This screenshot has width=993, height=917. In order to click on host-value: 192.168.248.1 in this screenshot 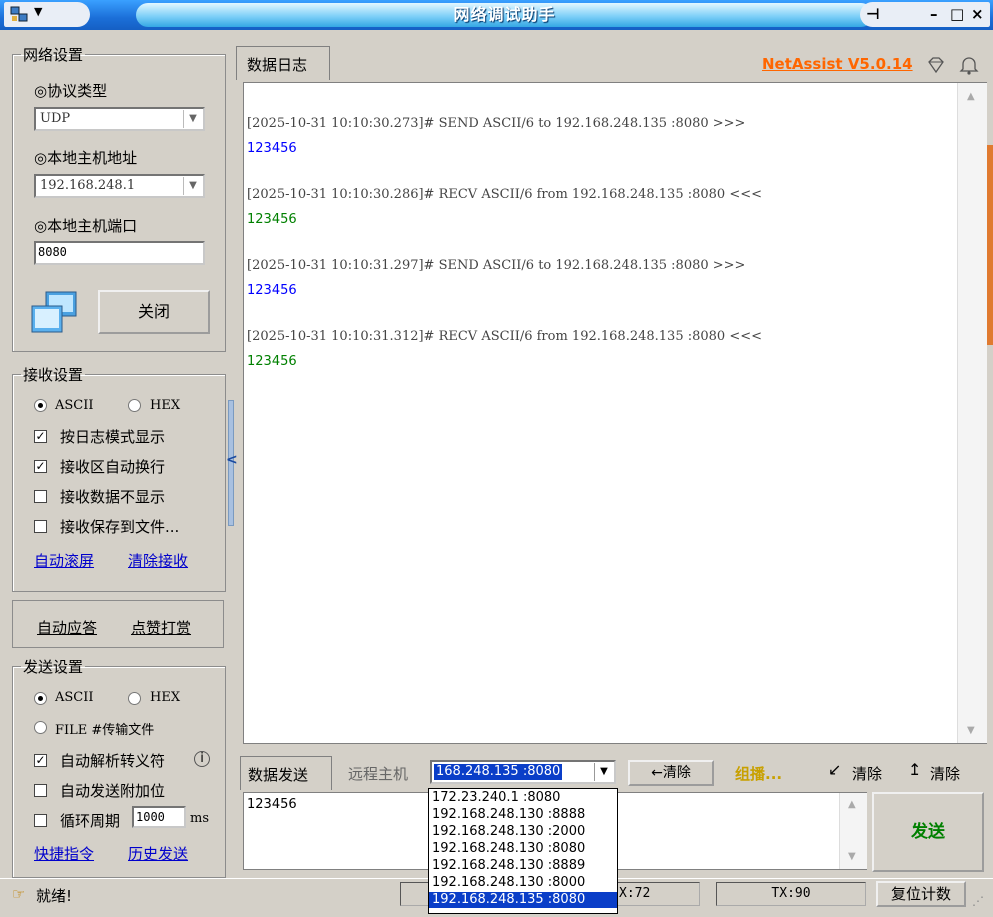, I will do `click(88, 185)`.